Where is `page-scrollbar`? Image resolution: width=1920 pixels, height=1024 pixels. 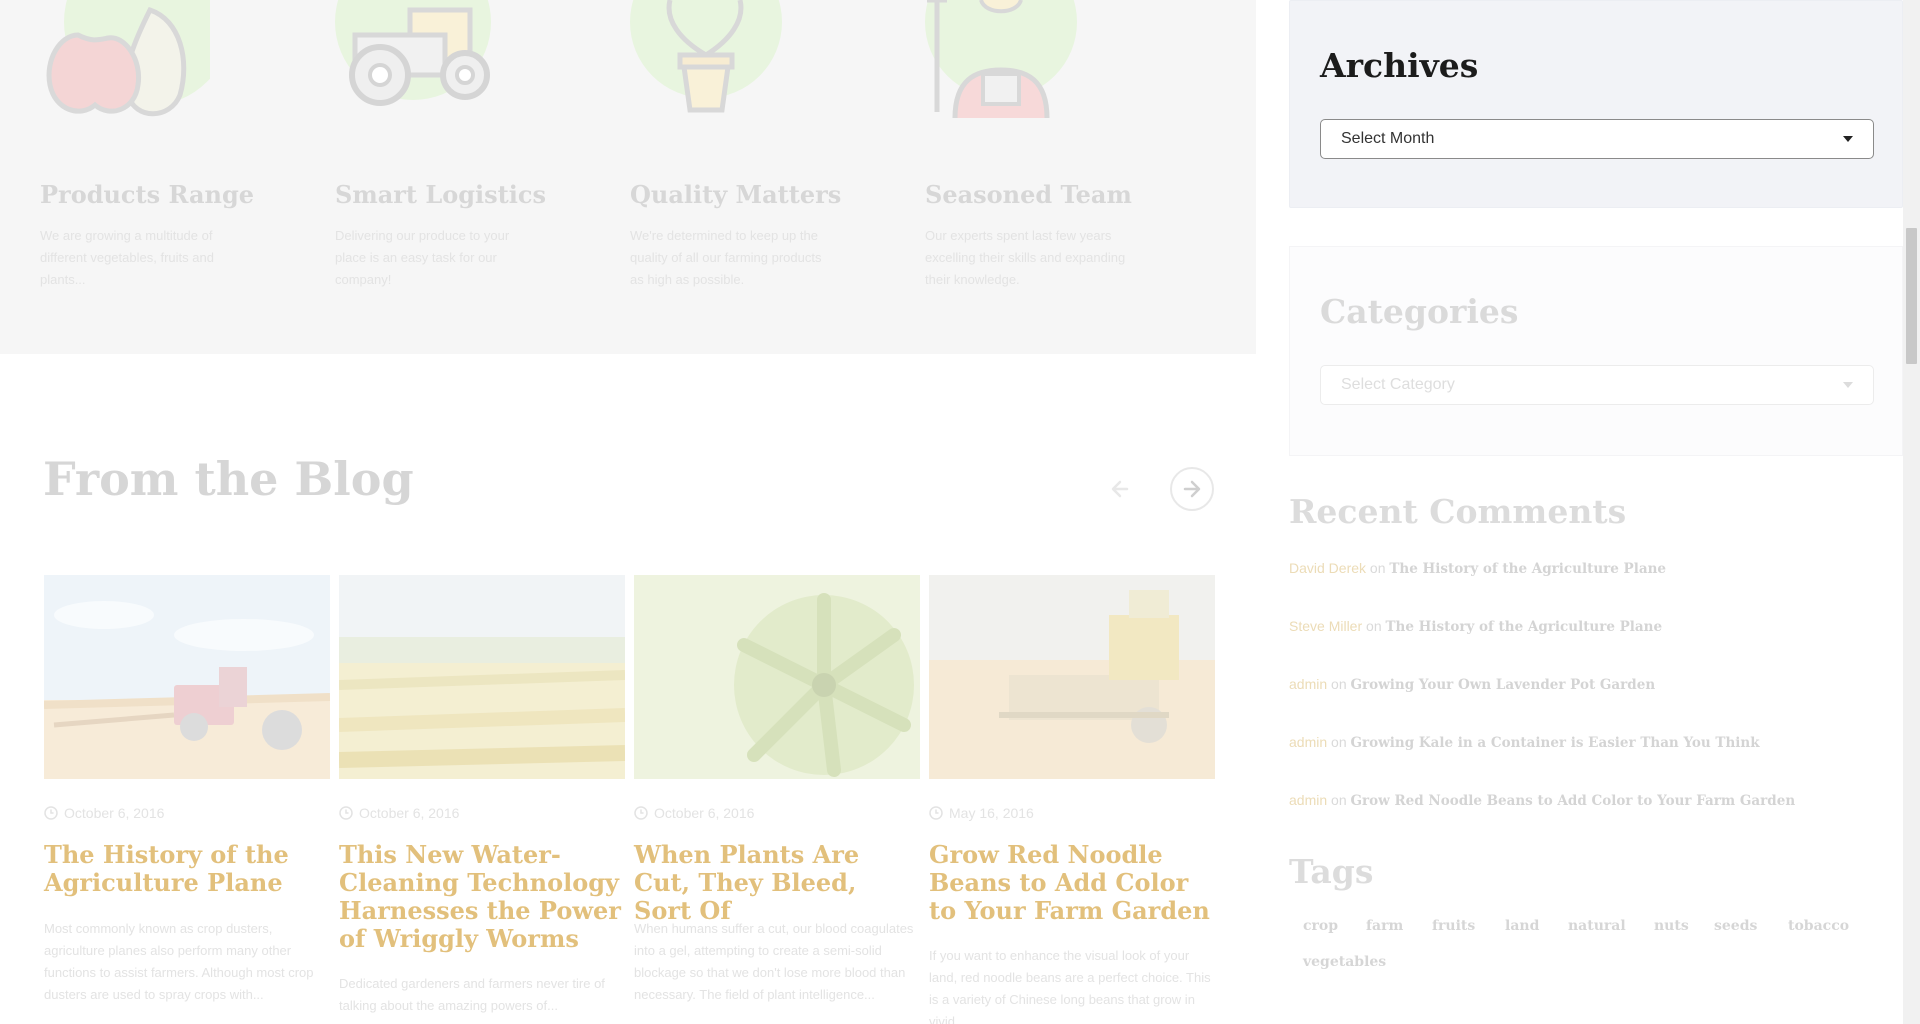 page-scrollbar is located at coordinates (1911, 512).